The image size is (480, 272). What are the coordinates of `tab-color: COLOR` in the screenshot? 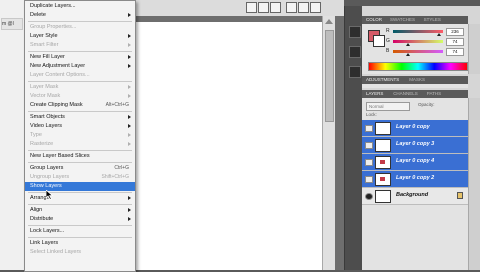 It's located at (374, 20).